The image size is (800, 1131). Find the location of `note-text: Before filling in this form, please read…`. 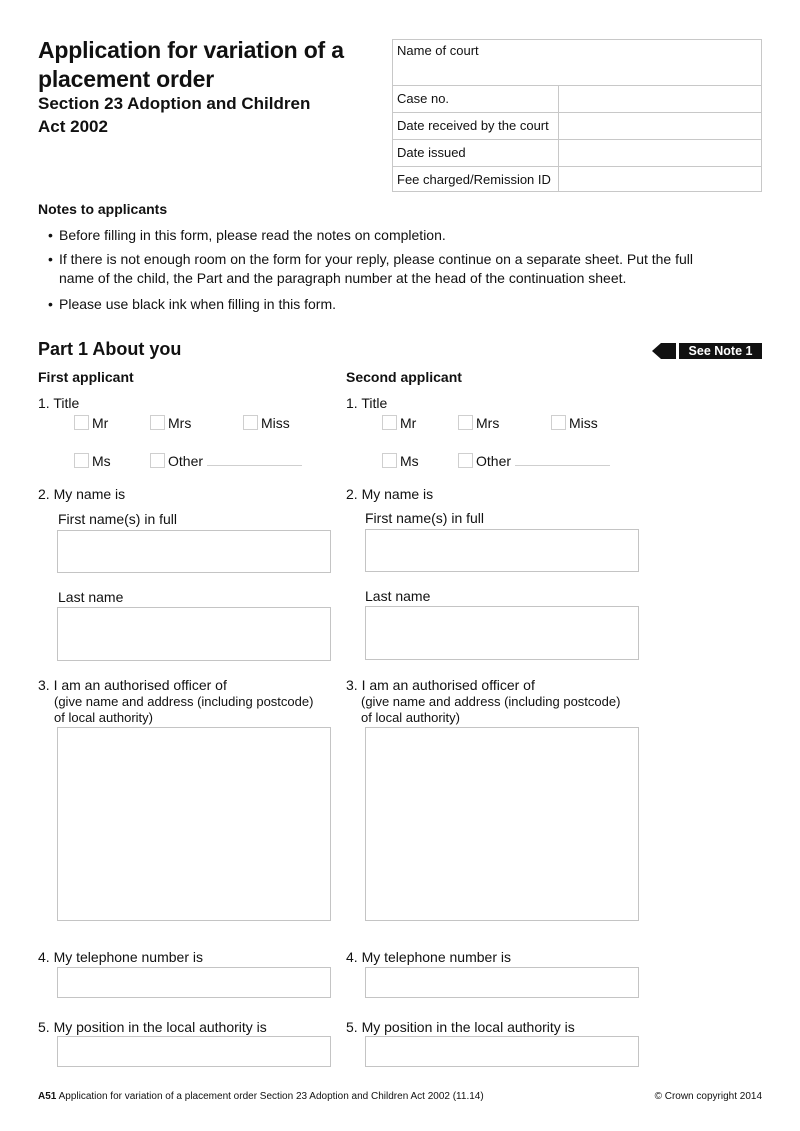

note-text: Before filling in this form, please read… is located at coordinates (252, 235).